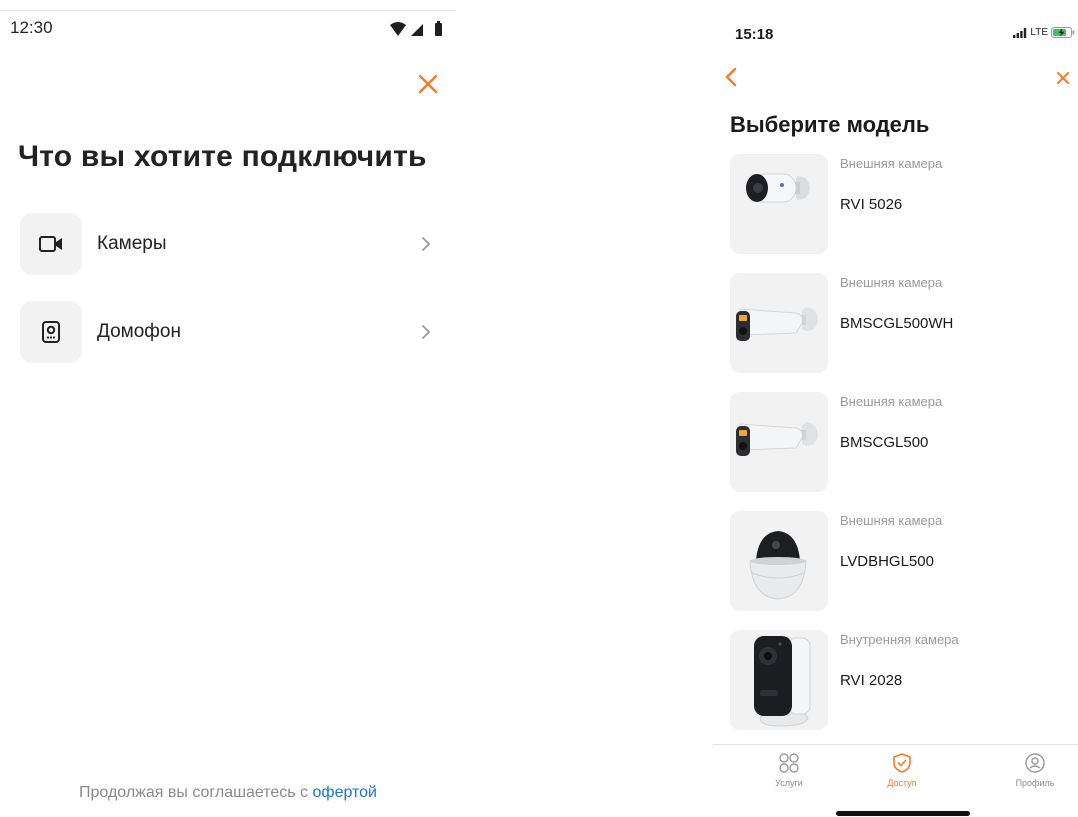  I want to click on back-arrow-icon, so click(731, 77).